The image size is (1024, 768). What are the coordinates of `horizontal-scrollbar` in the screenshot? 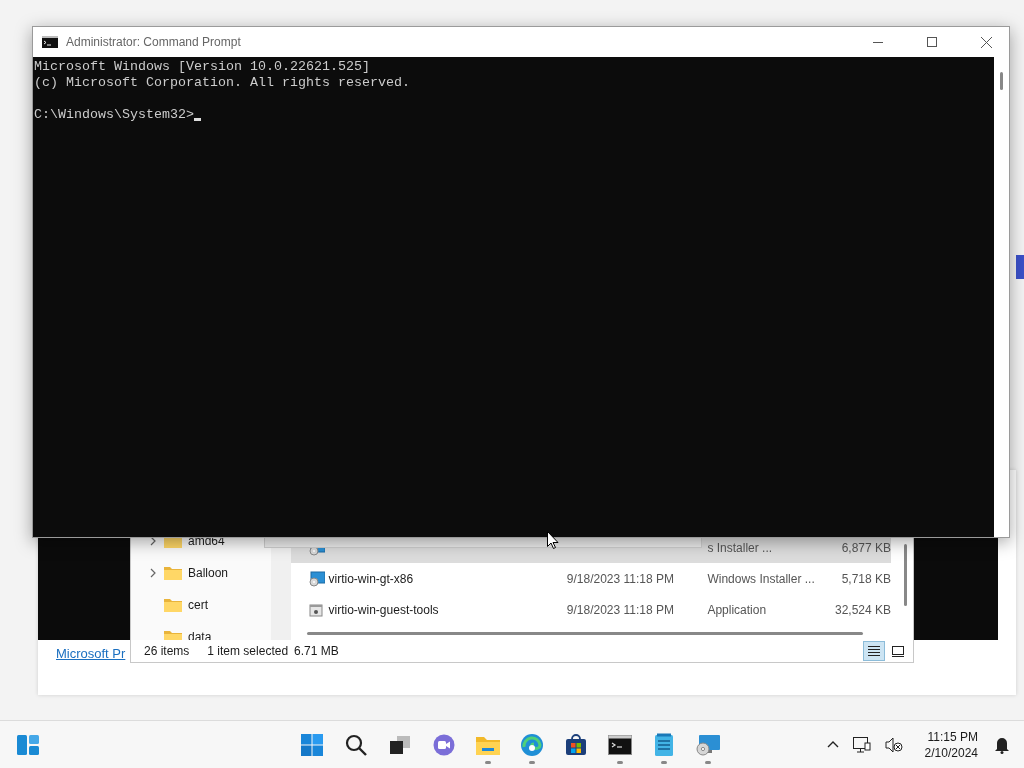 It's located at (585, 633).